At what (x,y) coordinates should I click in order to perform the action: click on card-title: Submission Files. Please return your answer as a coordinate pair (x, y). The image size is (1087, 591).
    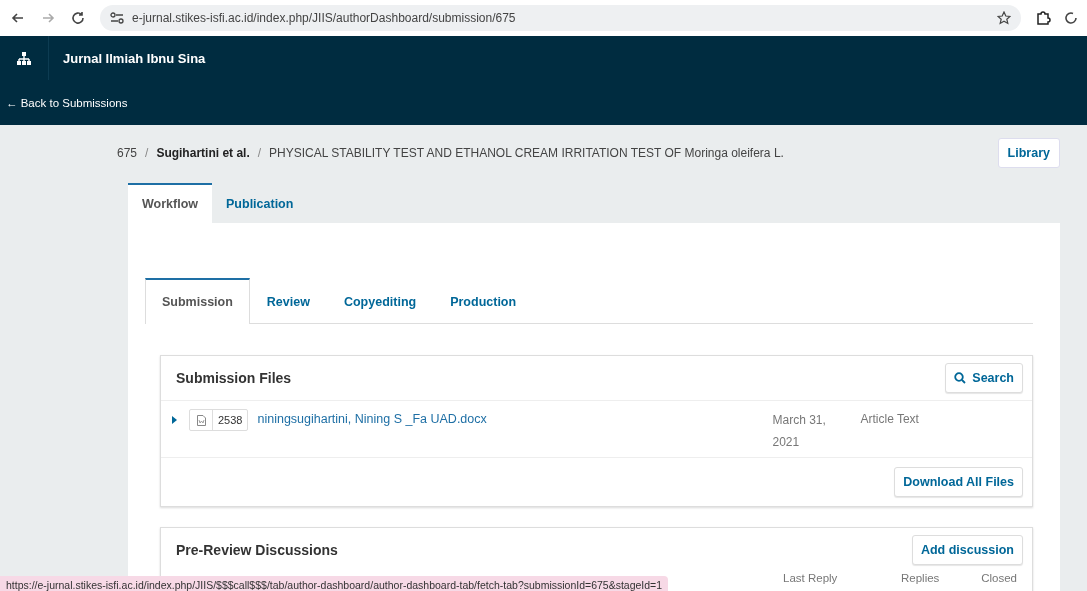
    Looking at the image, I should click on (234, 378).